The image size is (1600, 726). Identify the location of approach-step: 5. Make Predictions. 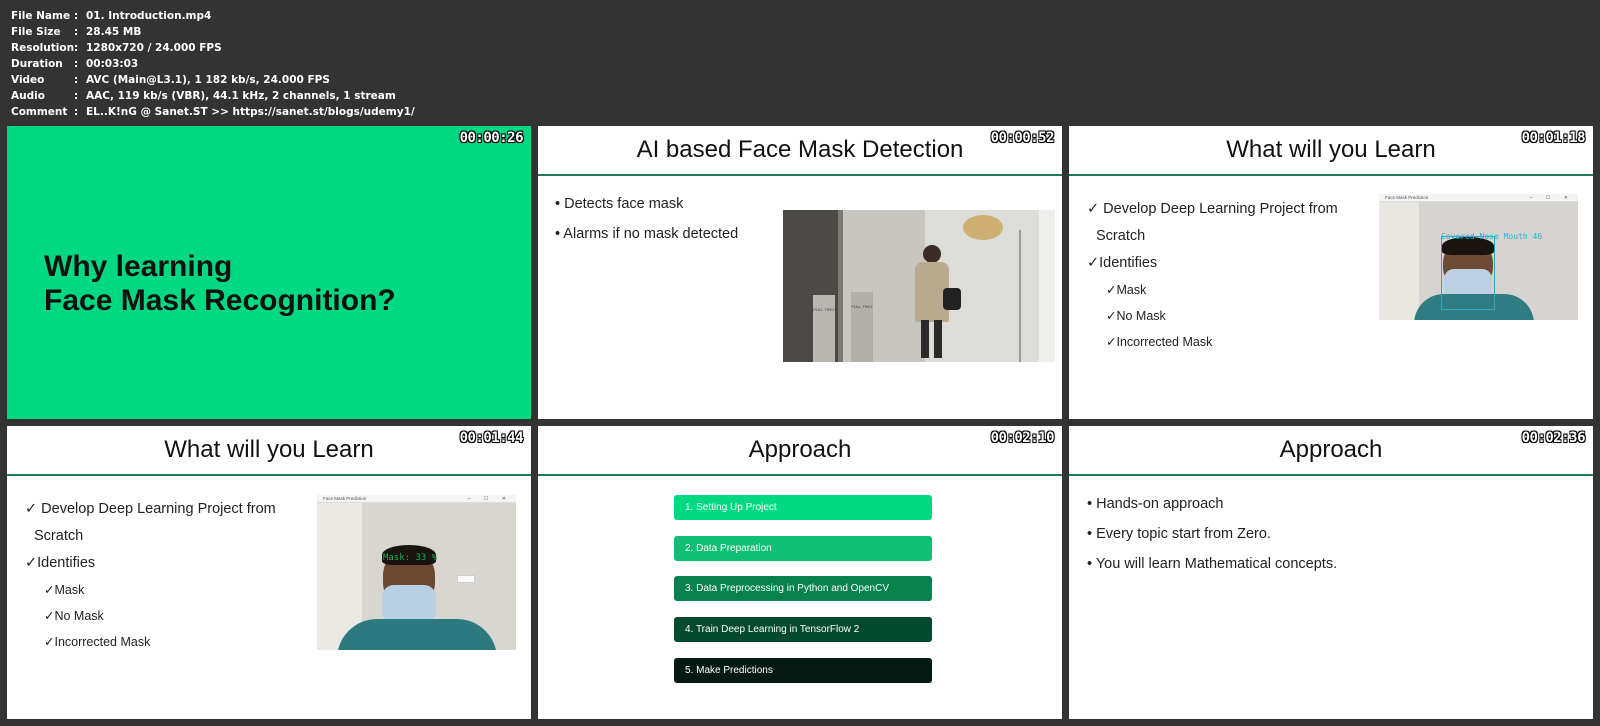
(803, 670).